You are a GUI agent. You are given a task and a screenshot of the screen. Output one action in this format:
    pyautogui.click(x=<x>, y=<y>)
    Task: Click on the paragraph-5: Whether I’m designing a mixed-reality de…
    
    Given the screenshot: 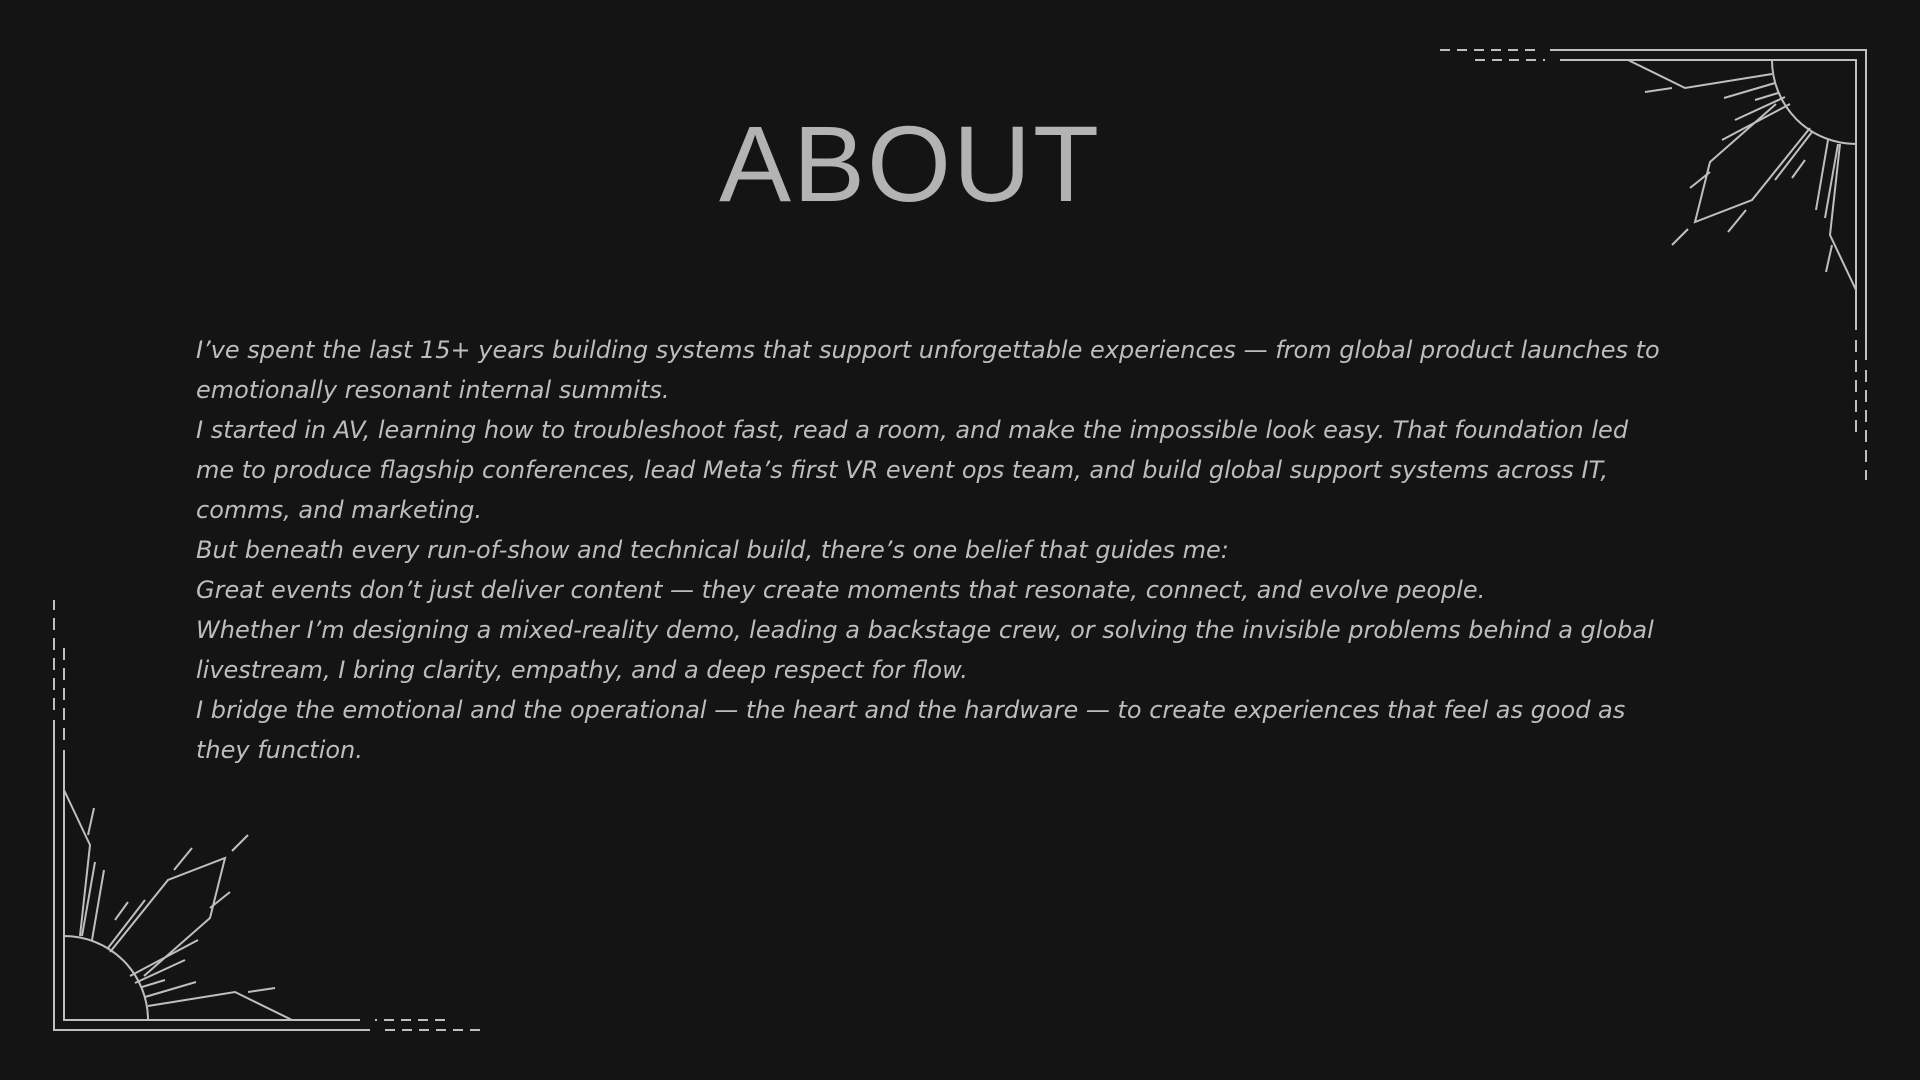 What is the action you would take?
    pyautogui.click(x=925, y=650)
    